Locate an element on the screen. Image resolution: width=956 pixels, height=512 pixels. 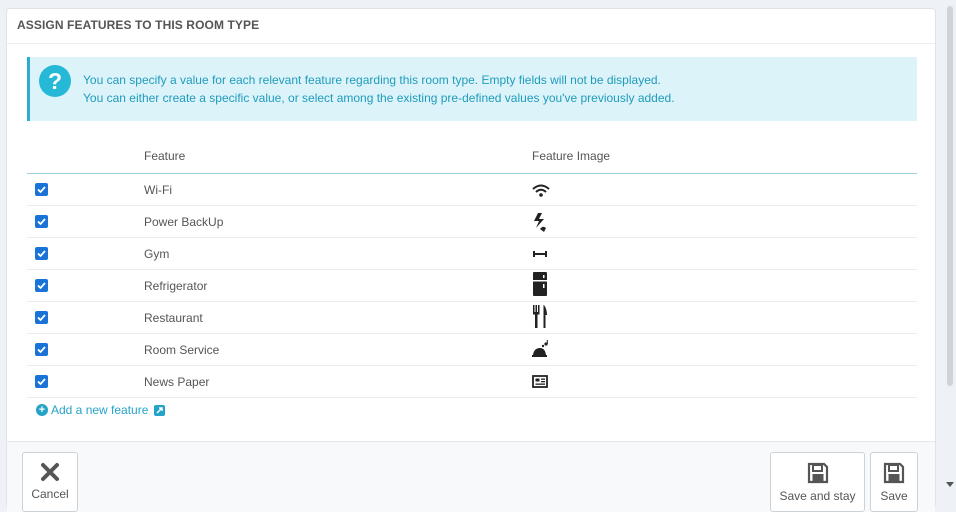
table-row: Restaurant is located at coordinates (472, 318).